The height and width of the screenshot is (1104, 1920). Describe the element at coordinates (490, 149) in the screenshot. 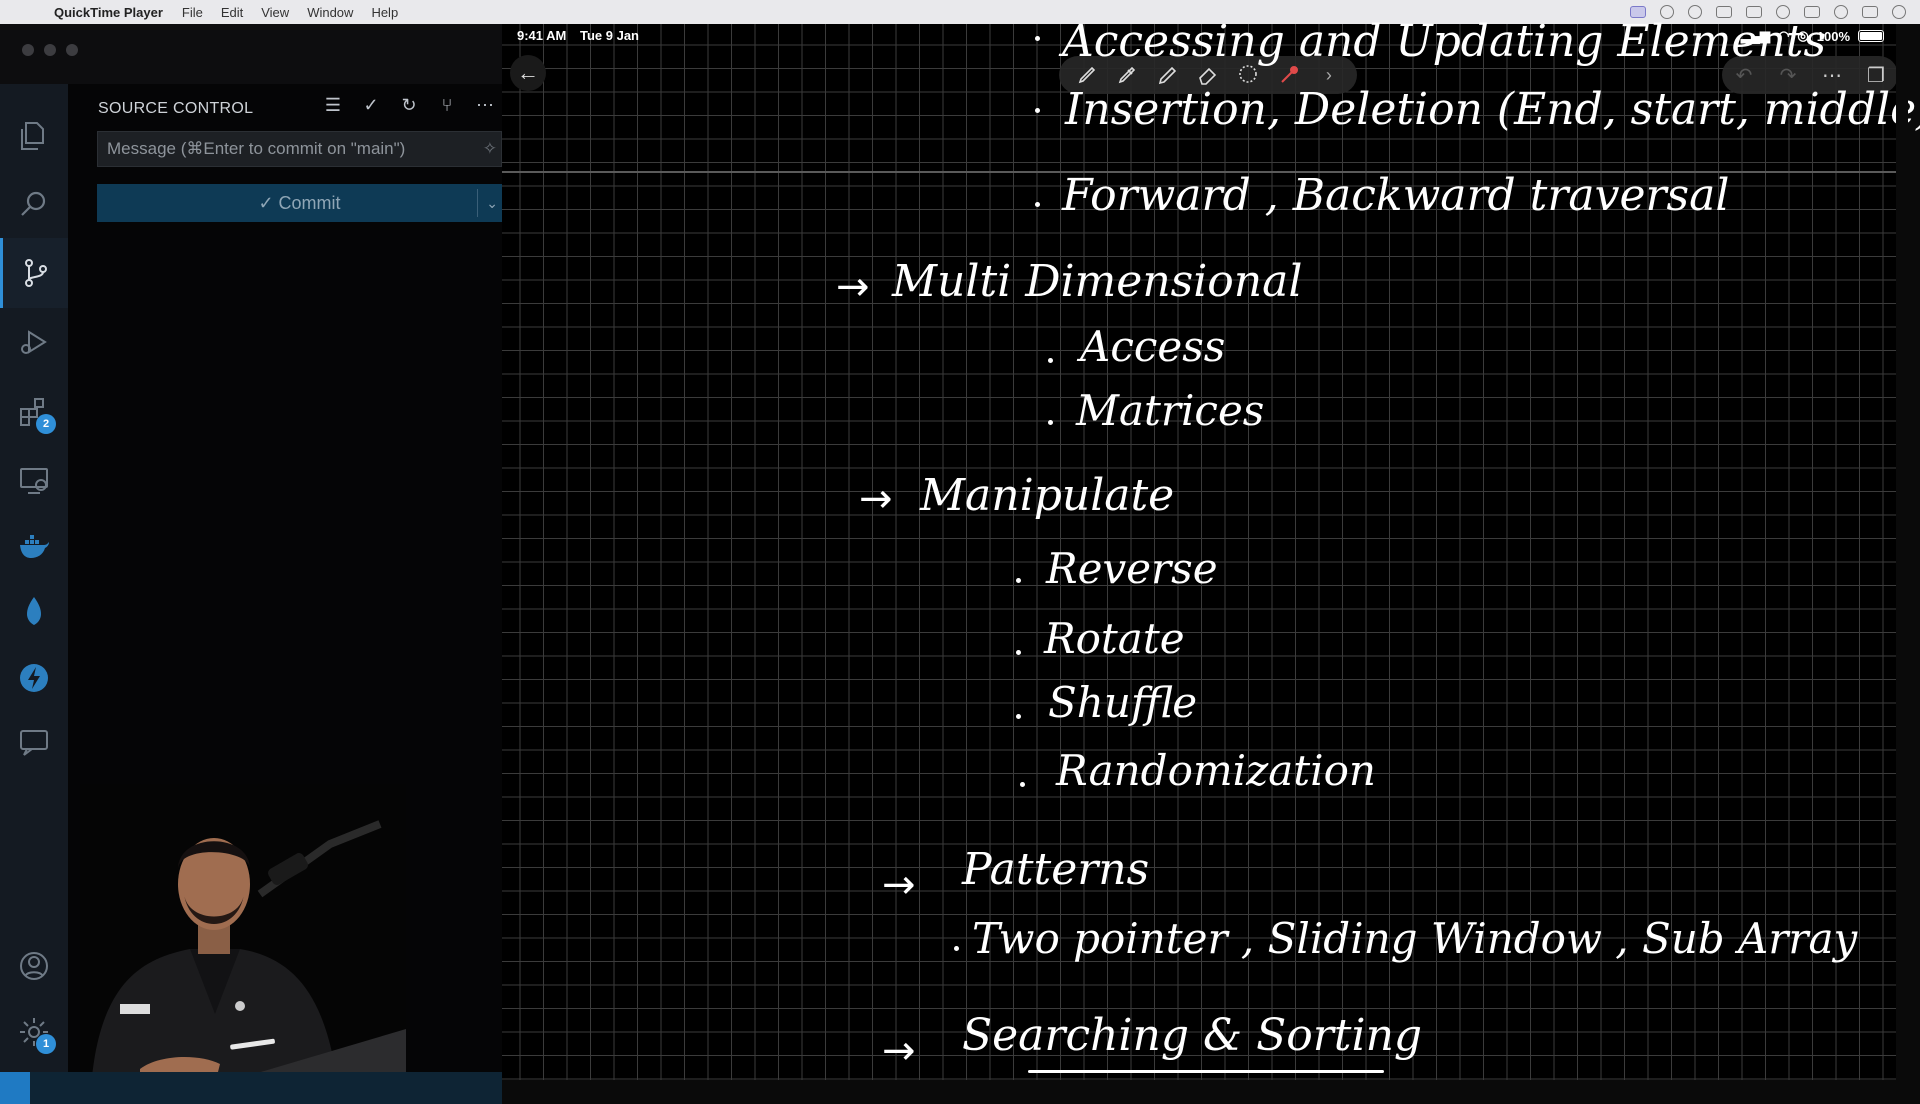

I see `sparkle-icon: ✧` at that location.